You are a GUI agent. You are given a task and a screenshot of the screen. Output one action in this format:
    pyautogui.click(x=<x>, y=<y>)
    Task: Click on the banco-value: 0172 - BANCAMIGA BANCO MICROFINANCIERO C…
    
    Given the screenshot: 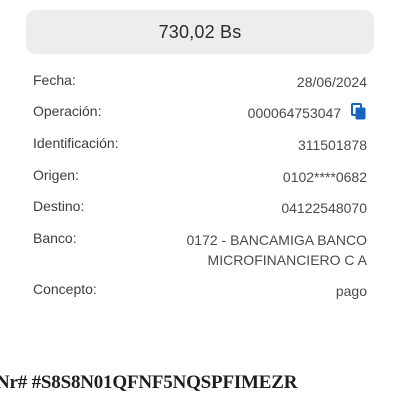 What is the action you would take?
    pyautogui.click(x=276, y=250)
    